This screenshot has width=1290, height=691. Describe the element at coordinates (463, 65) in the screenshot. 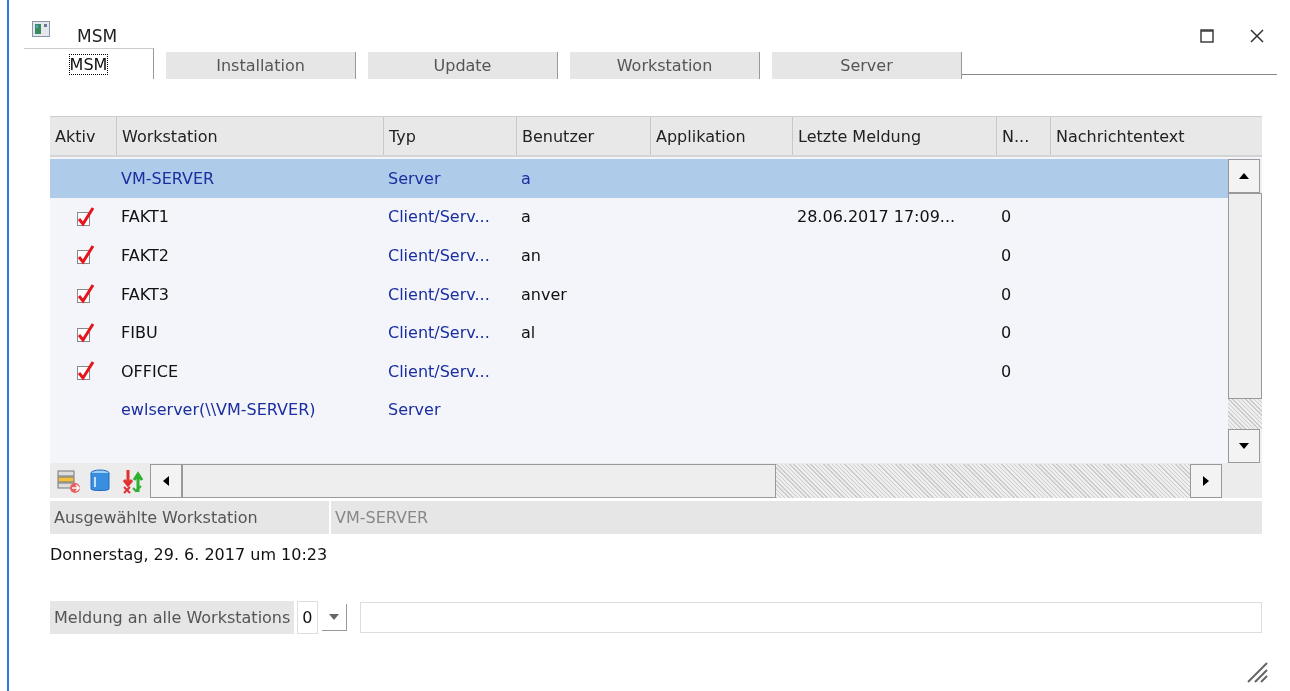

I see `tab: Update` at that location.